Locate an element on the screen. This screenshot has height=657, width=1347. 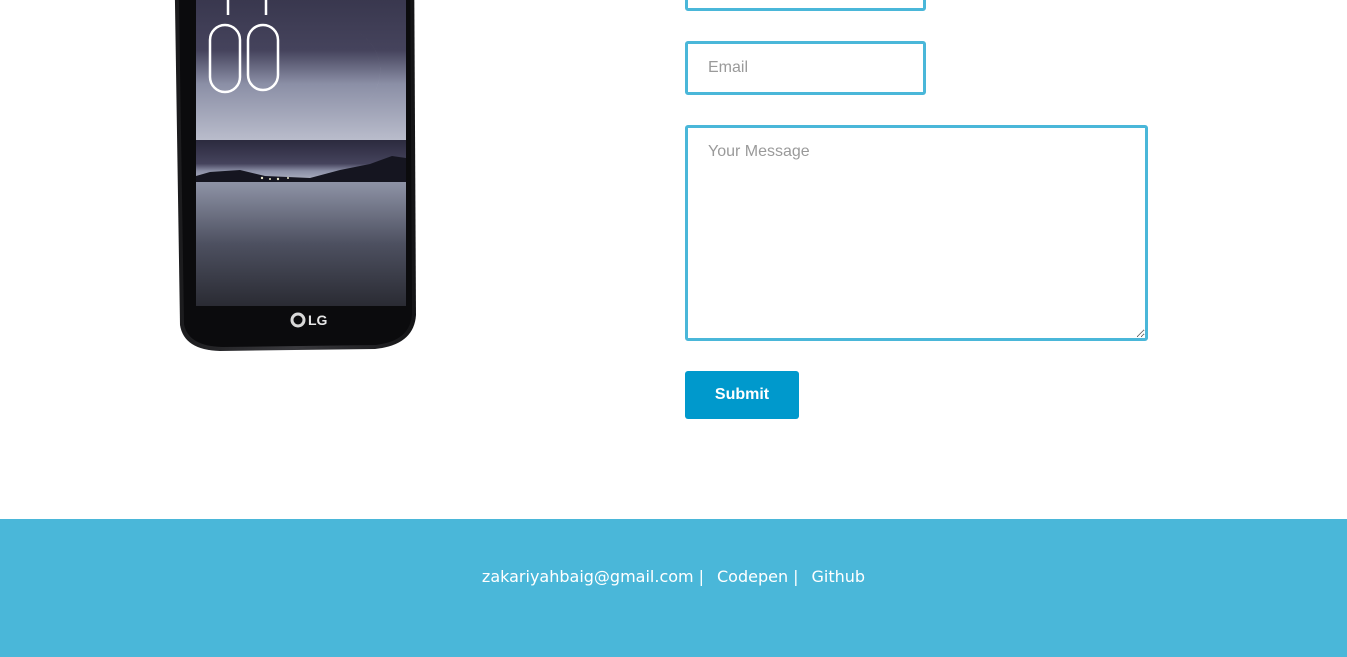
phone-image: LG is located at coordinates (295, 177).